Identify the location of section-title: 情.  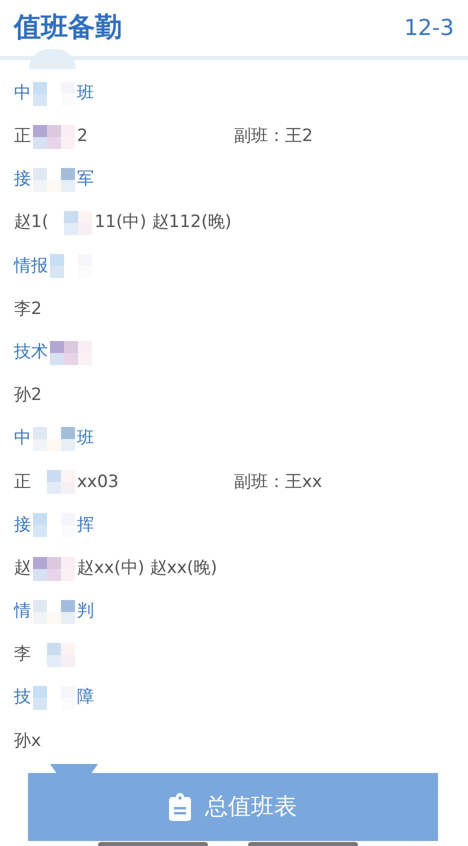
(22, 612).